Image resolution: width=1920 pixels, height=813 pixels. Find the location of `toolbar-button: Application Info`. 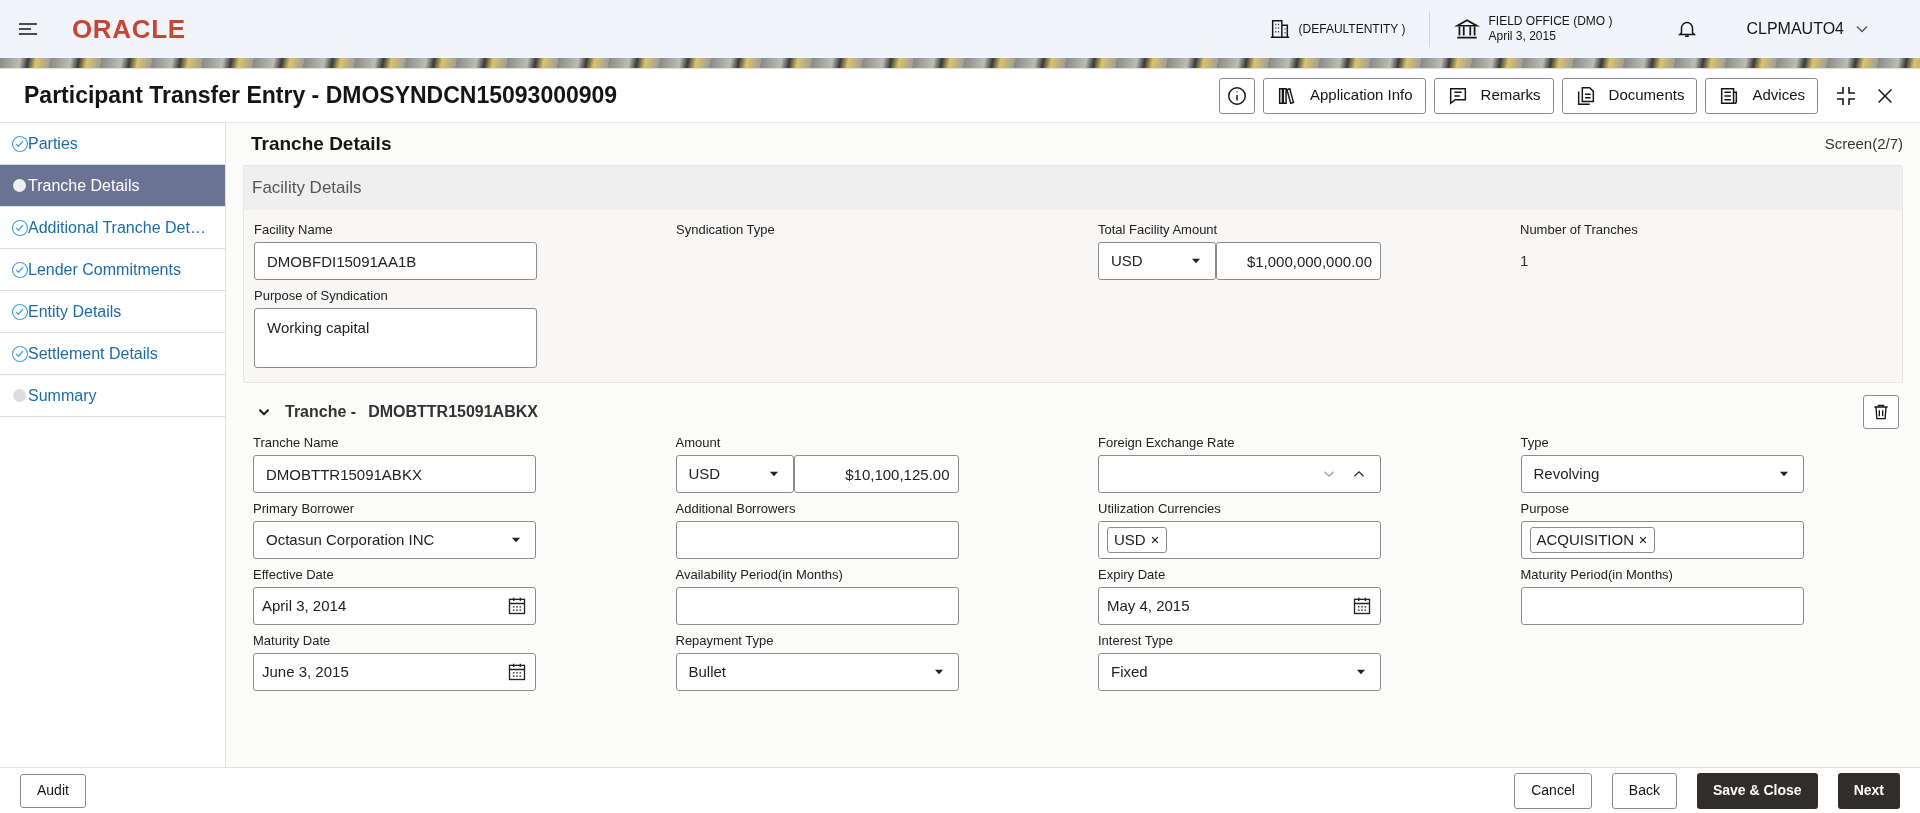

toolbar-button: Application Info is located at coordinates (1344, 95).